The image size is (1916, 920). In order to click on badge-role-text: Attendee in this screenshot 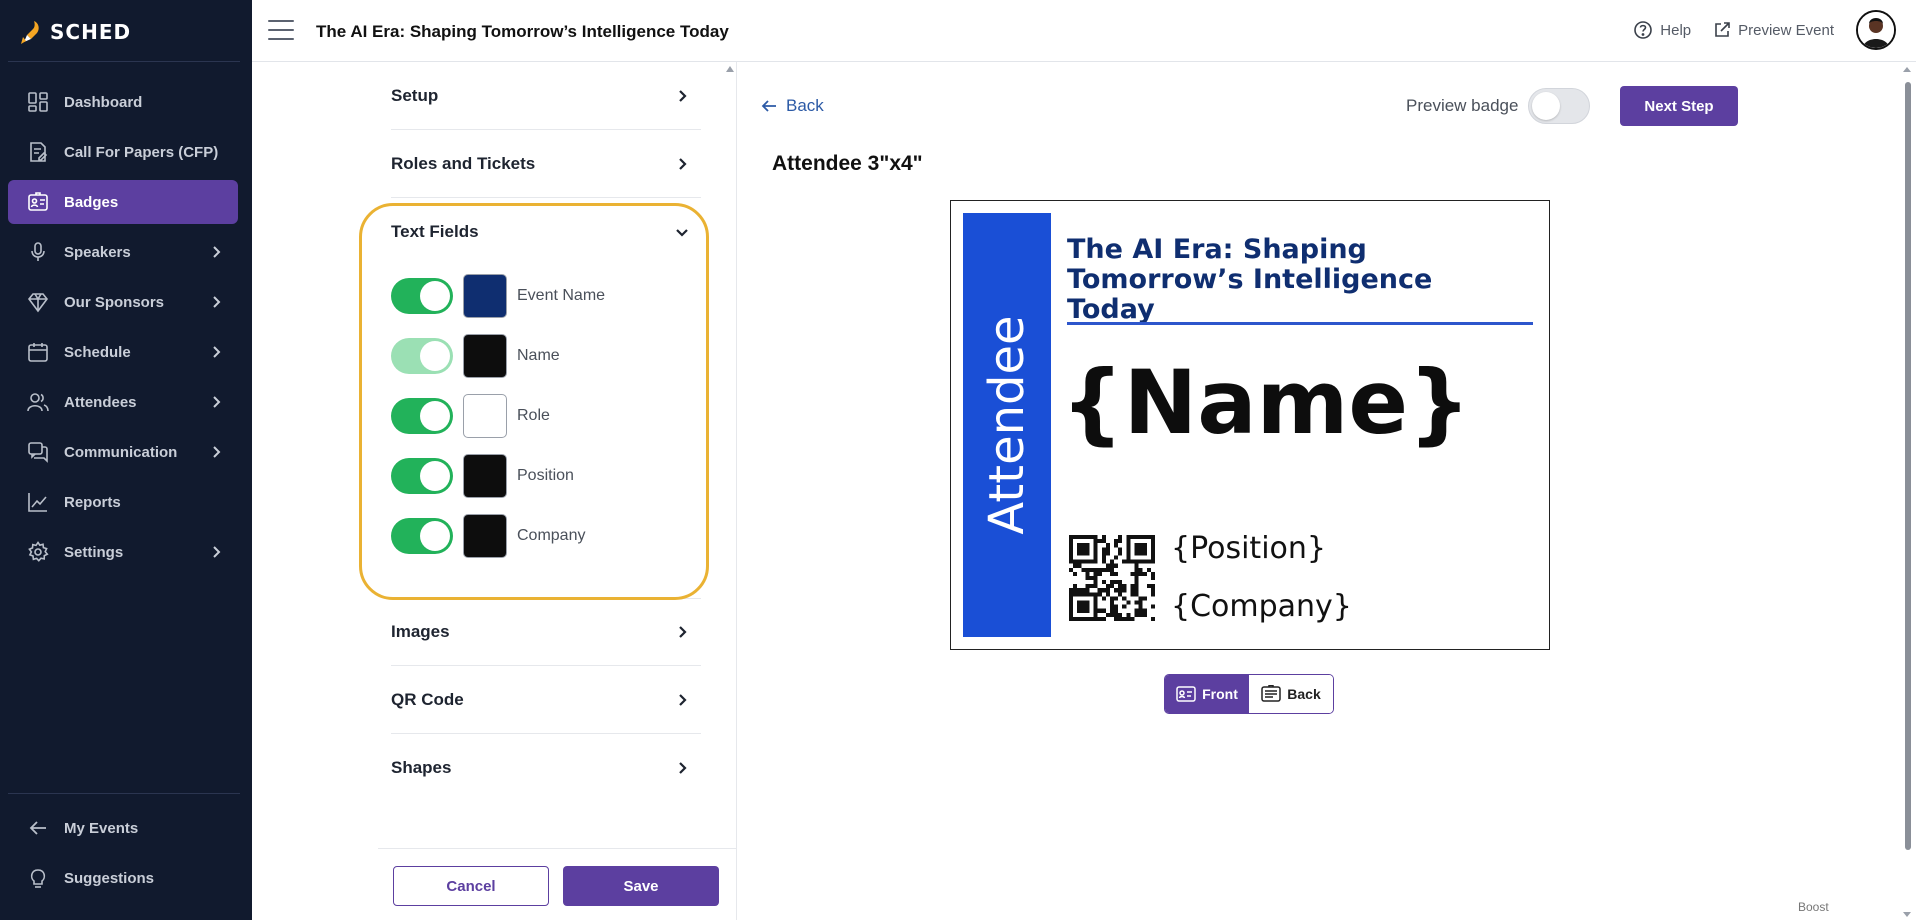, I will do `click(1007, 425)`.